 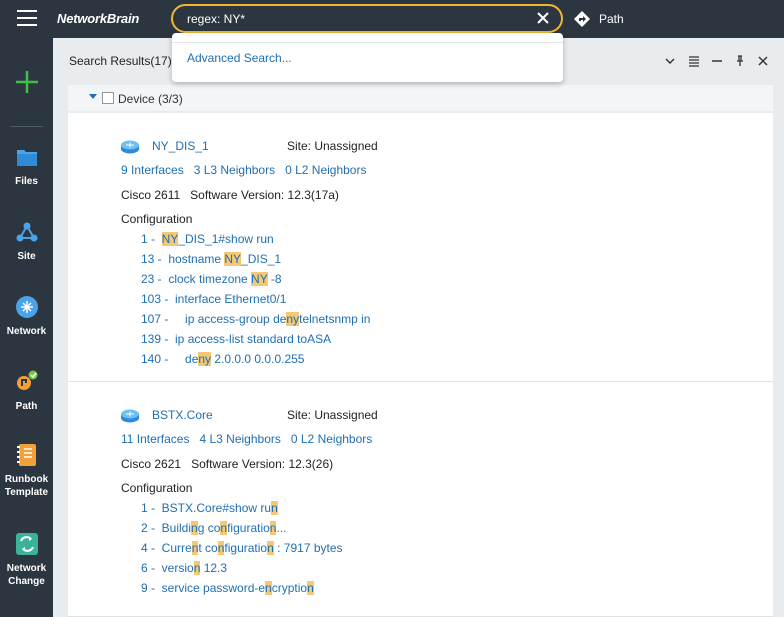 What do you see at coordinates (166, 548) in the screenshot?
I see `config-text: 4 - Curre` at bounding box center [166, 548].